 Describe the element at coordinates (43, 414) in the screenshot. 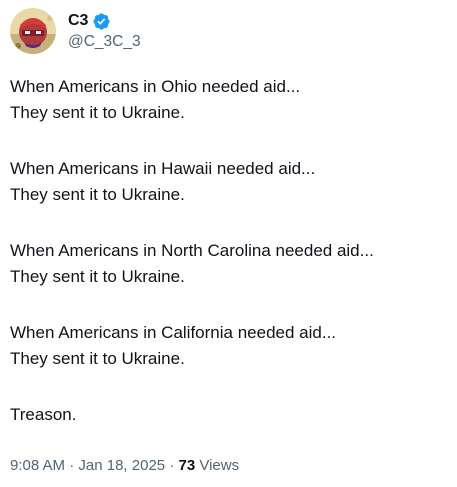

I see `tweet-line: Treason.` at that location.